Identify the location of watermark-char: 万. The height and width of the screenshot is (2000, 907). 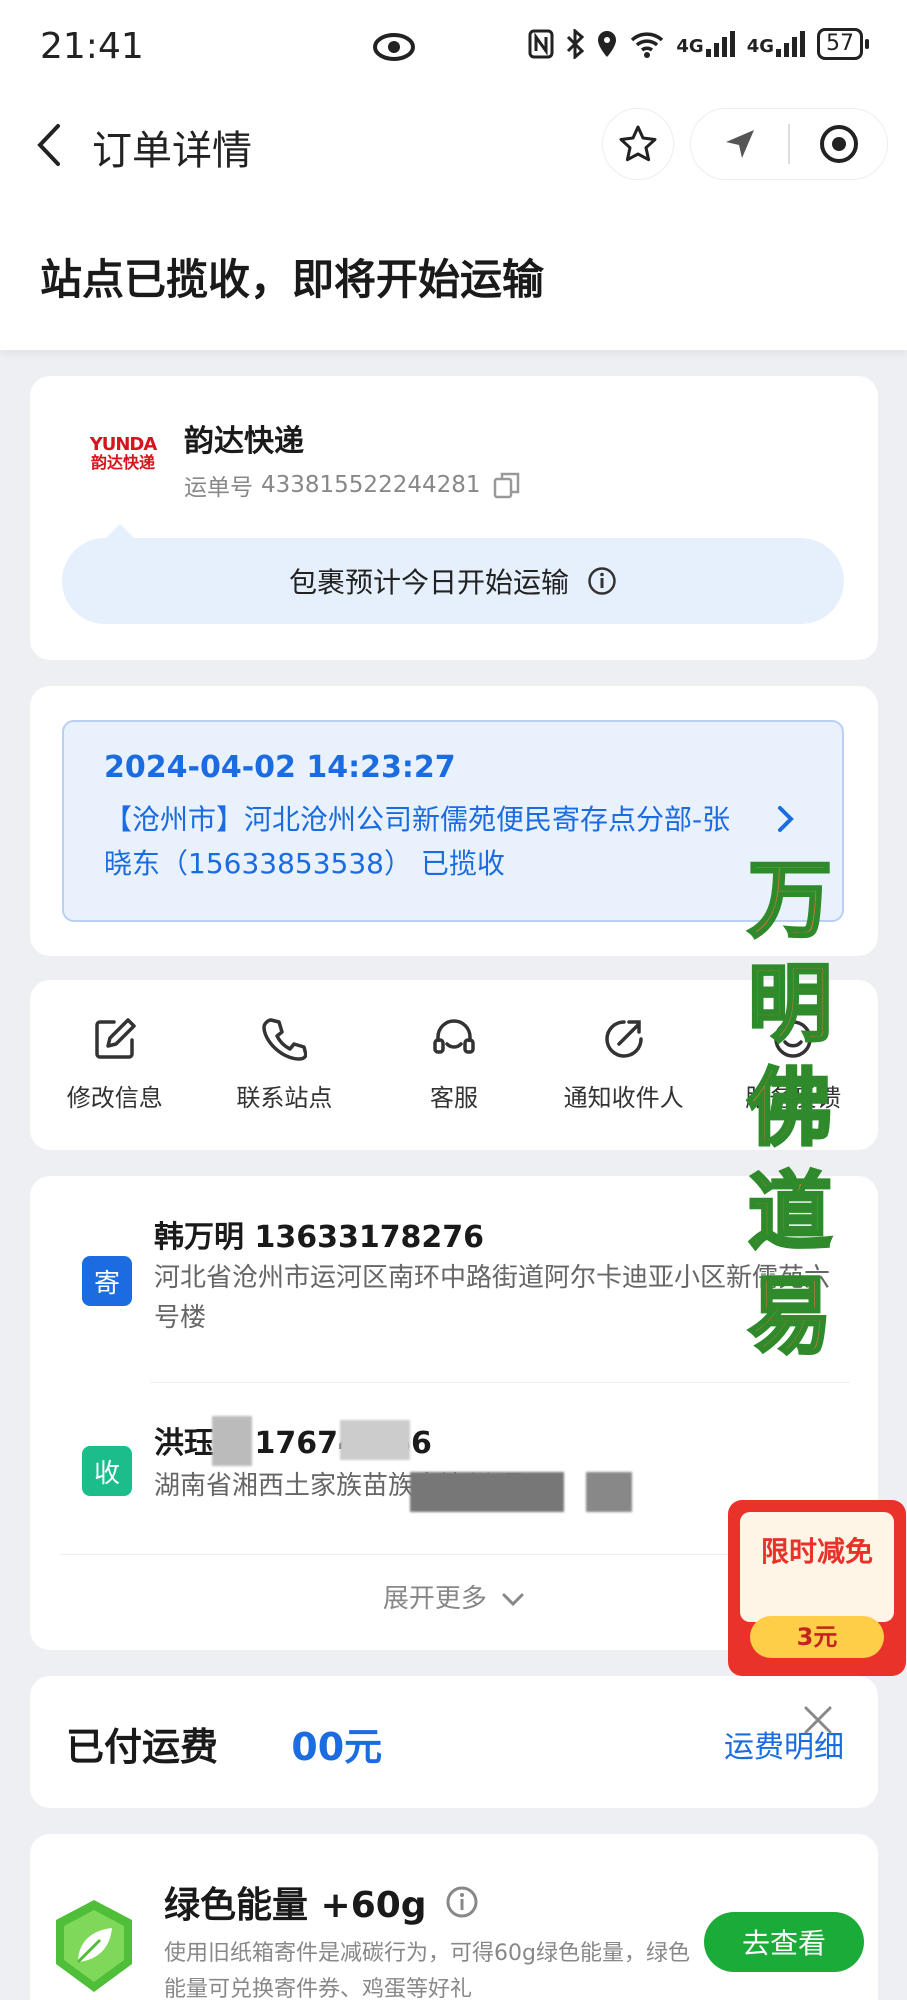
(789, 900).